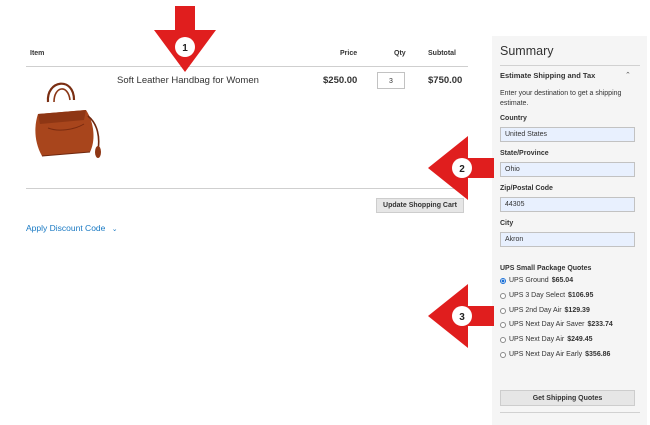 The width and height of the screenshot is (650, 425). I want to click on rate-price: $106.95, so click(581, 295).